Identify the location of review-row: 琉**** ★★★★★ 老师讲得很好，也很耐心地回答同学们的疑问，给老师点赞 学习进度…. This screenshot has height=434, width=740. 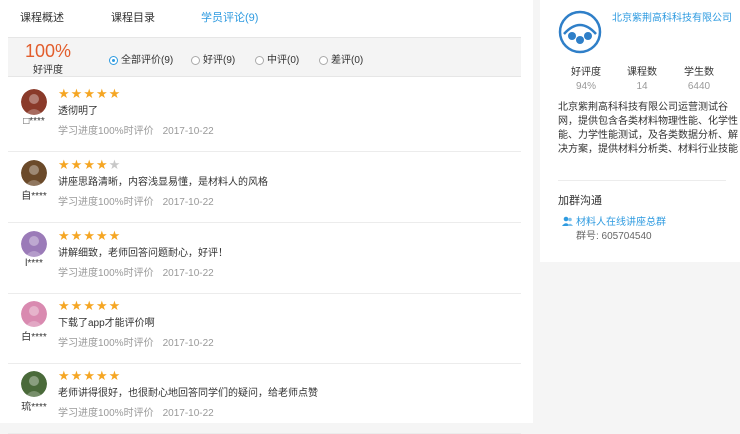
(264, 398).